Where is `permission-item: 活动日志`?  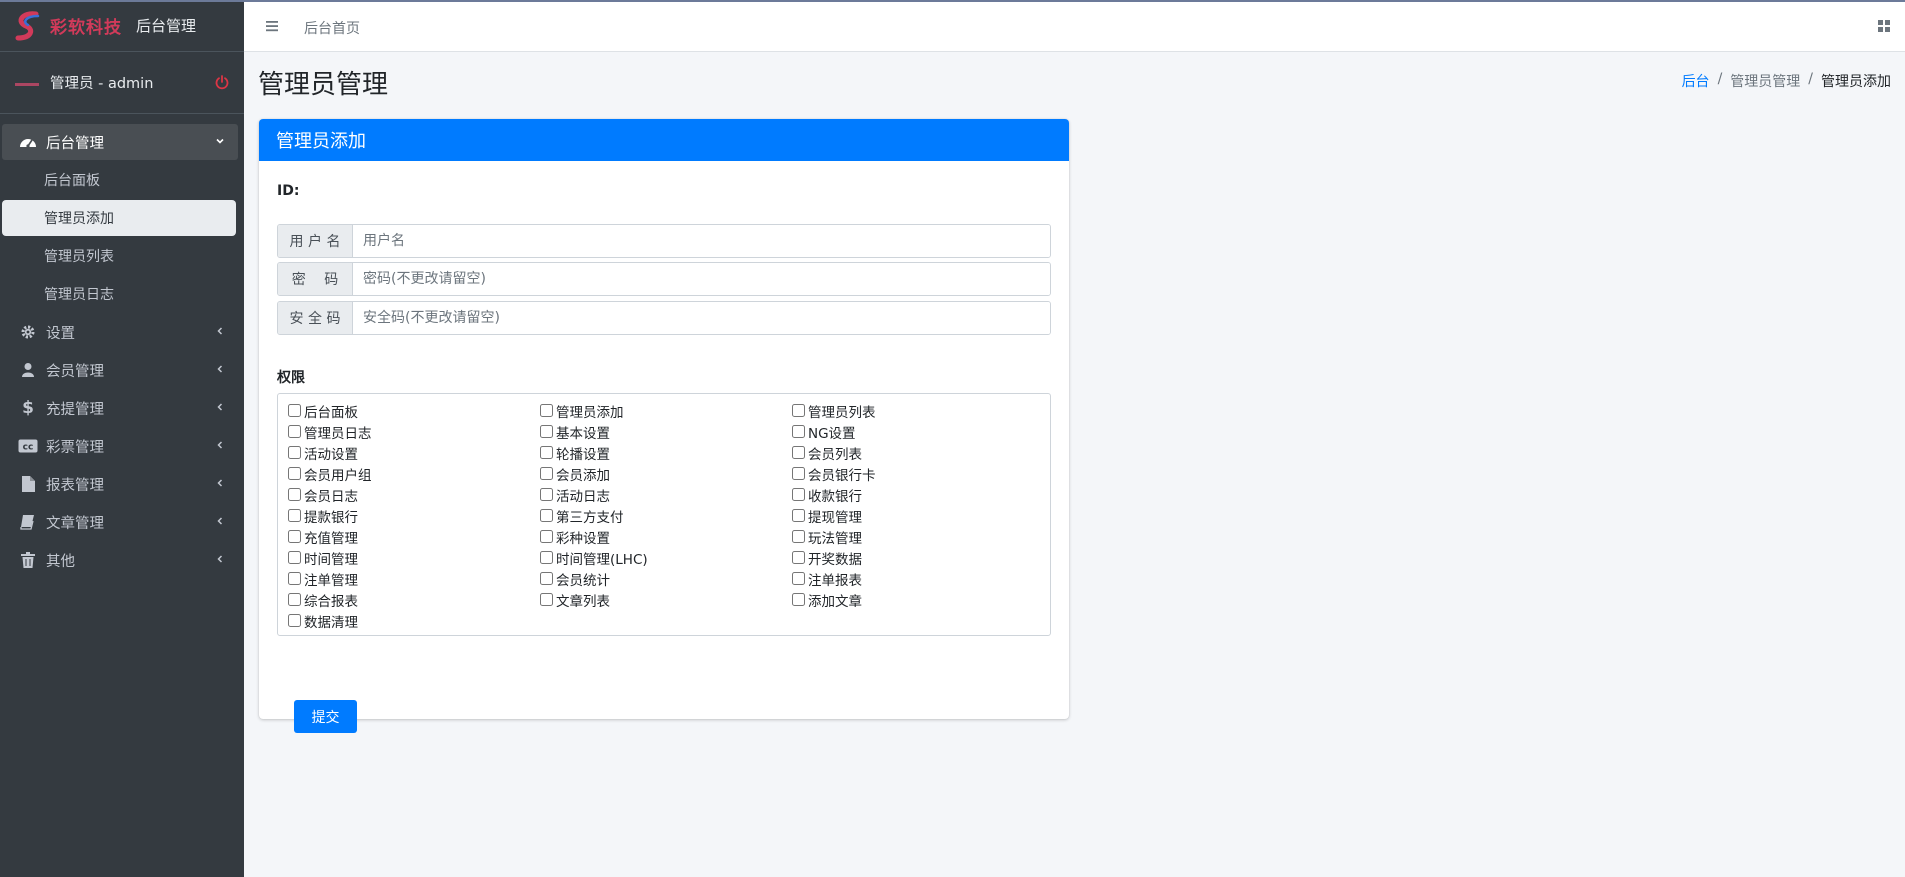 permission-item: 活动日志 is located at coordinates (666, 494).